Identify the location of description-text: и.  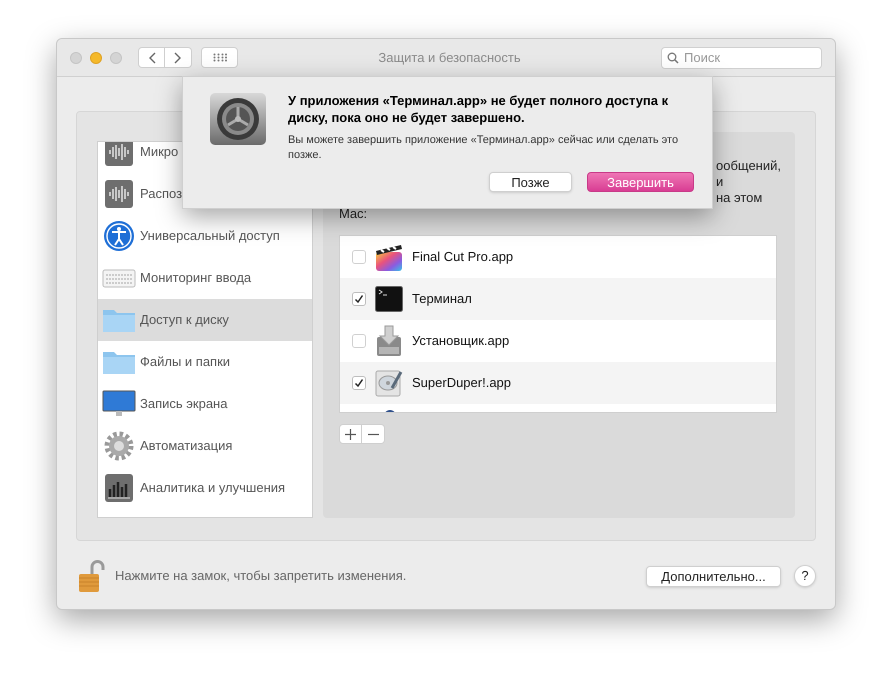
(720, 182).